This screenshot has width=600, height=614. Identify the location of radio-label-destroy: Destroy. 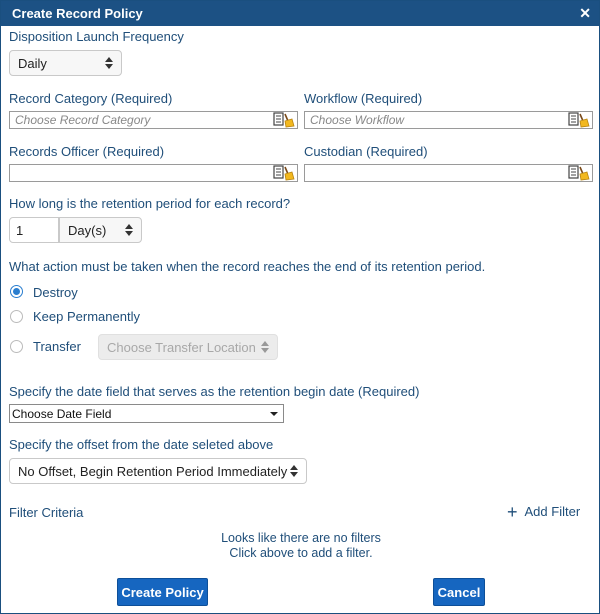
(55, 292).